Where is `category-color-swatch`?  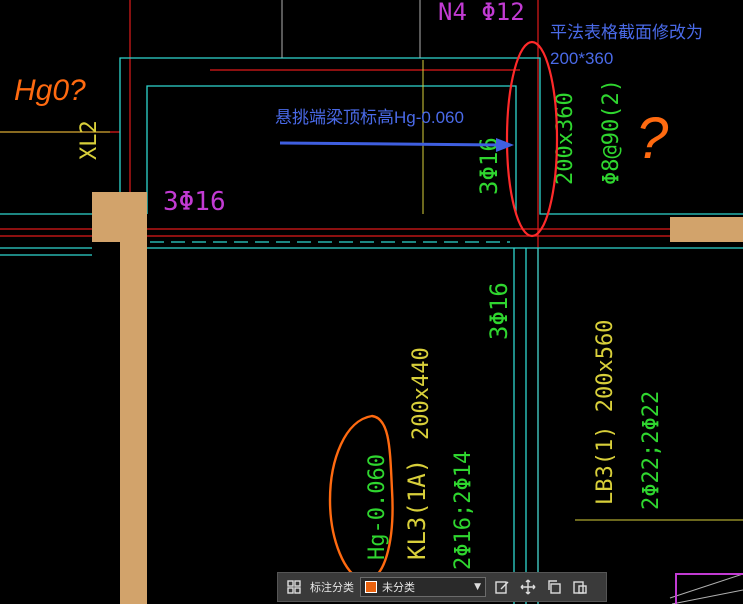
category-color-swatch is located at coordinates (371, 587).